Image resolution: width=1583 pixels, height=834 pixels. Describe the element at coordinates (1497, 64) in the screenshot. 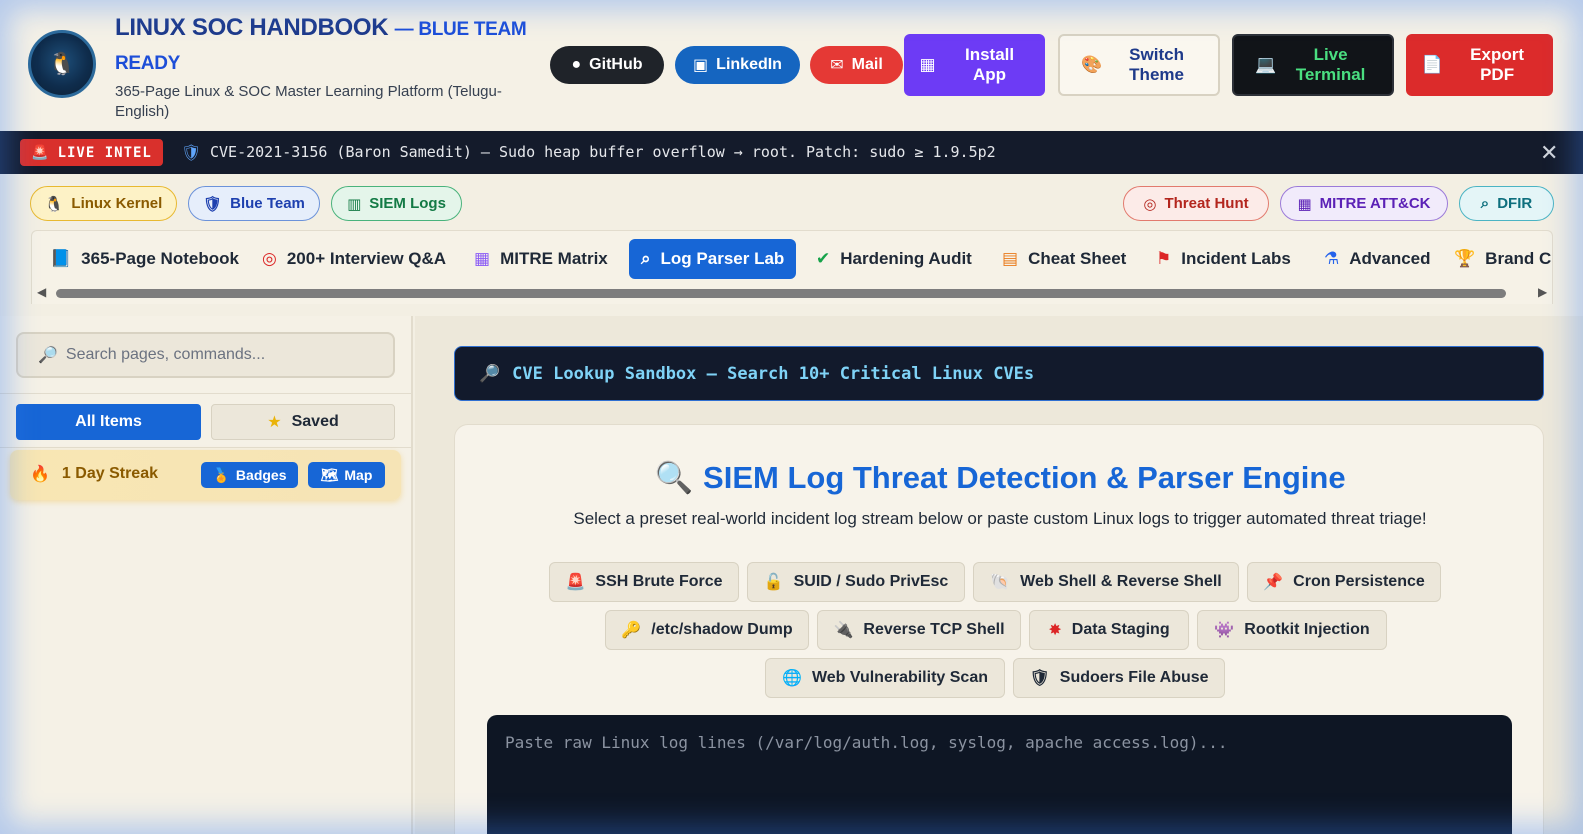

I see `export-pdf-label: Export PDF` at that location.